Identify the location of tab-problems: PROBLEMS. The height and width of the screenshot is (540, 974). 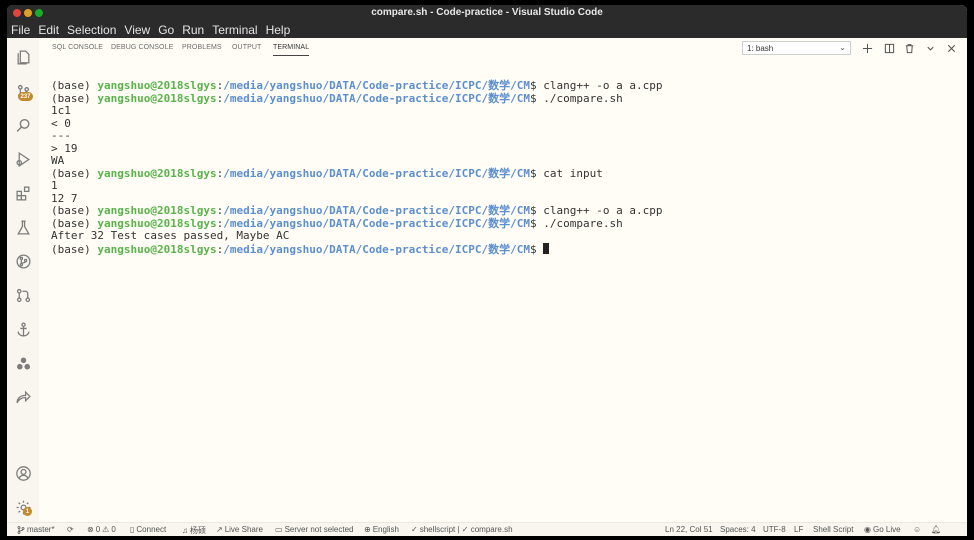
(202, 47).